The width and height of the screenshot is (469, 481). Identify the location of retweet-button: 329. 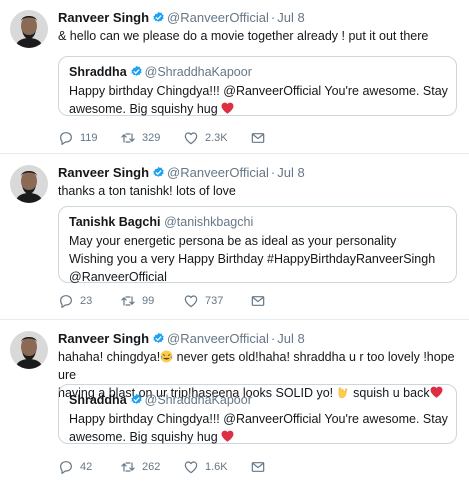
(140, 138).